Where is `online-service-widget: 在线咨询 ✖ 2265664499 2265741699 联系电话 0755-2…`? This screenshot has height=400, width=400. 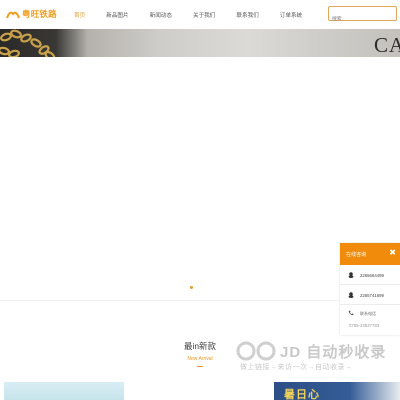 online-service-widget: 在线咨询 ✖ 2265664499 2265741699 联系电话 0755-2… is located at coordinates (370, 289).